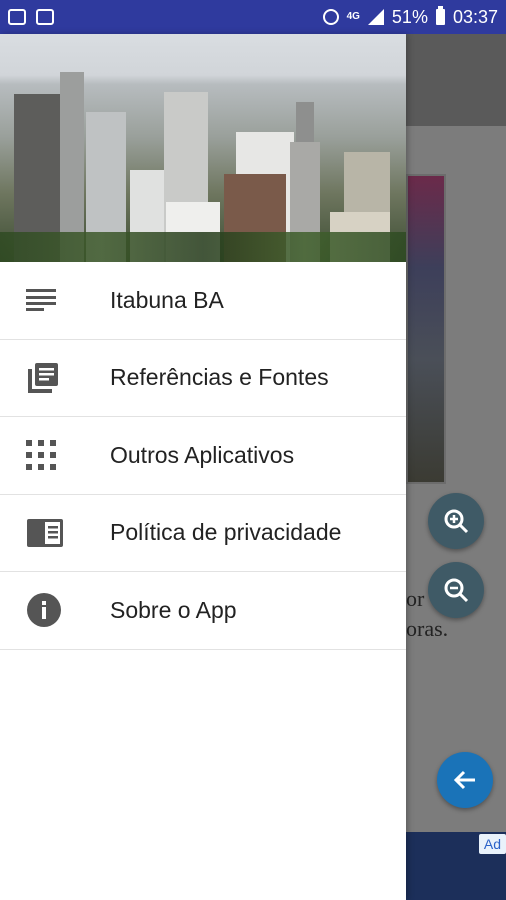  I want to click on menu-item-politica-privacidade: Política de privacidade, so click(203, 533).